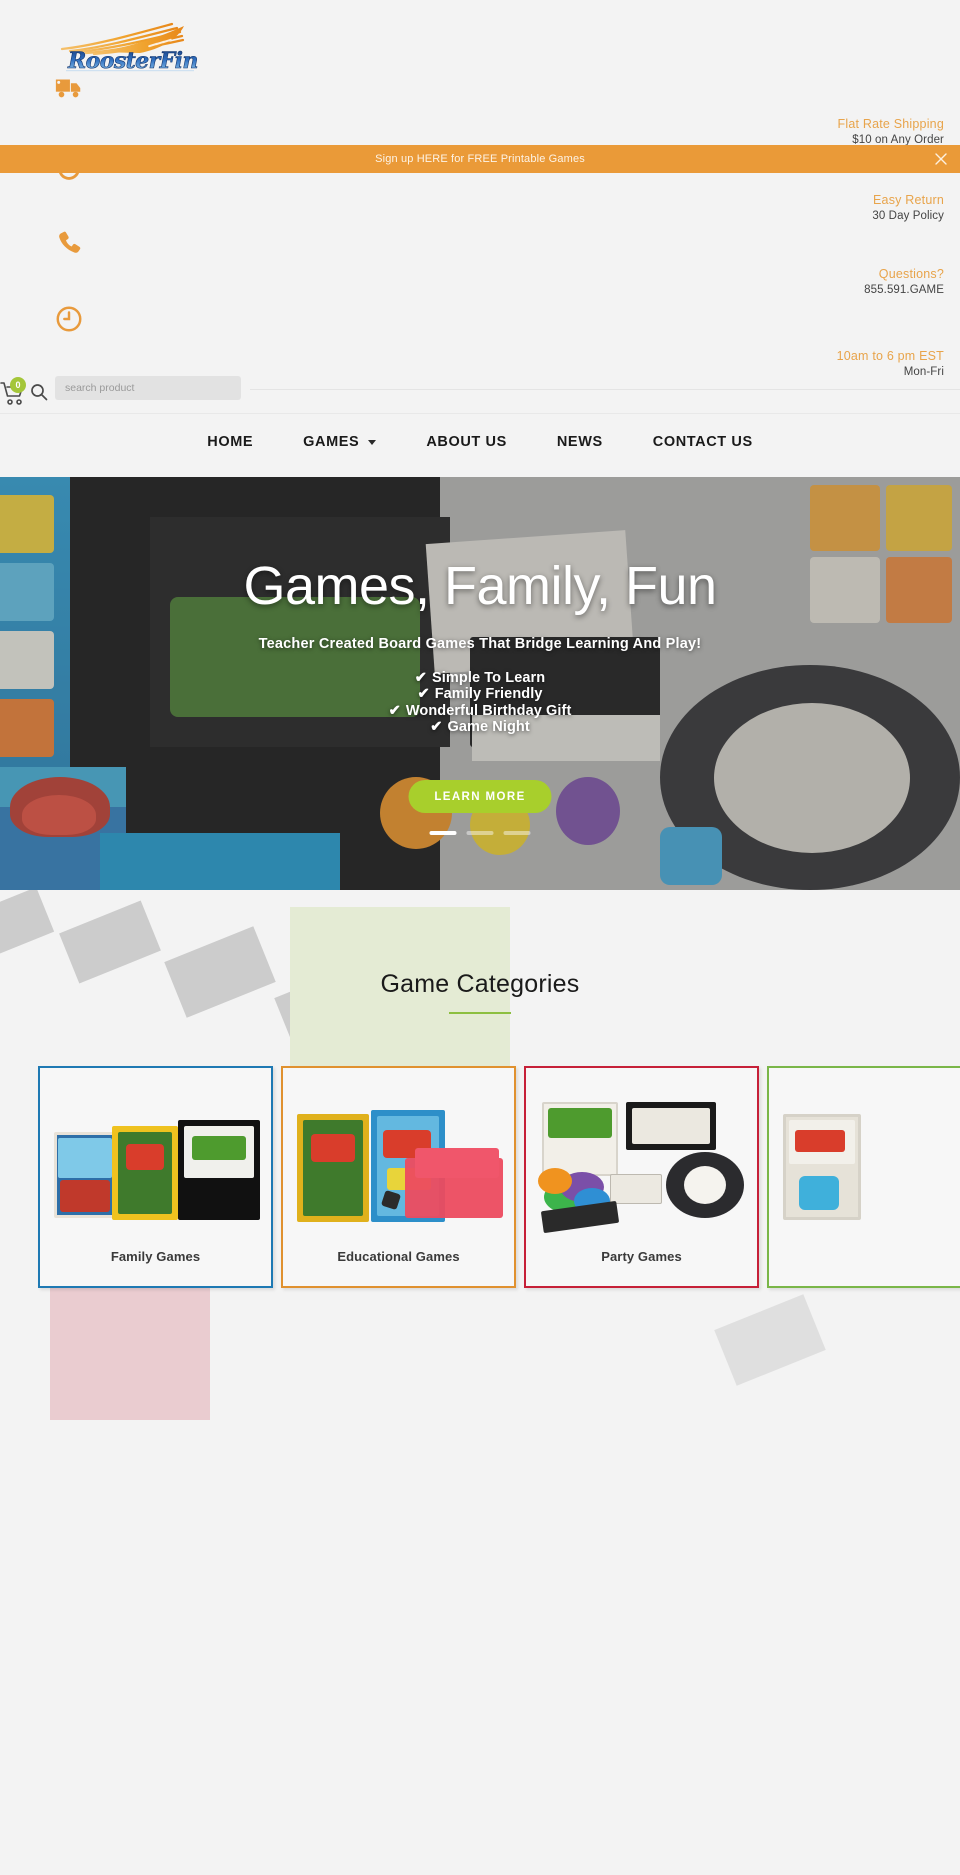 The width and height of the screenshot is (960, 1875). What do you see at coordinates (69, 319) in the screenshot?
I see `clock-icon` at bounding box center [69, 319].